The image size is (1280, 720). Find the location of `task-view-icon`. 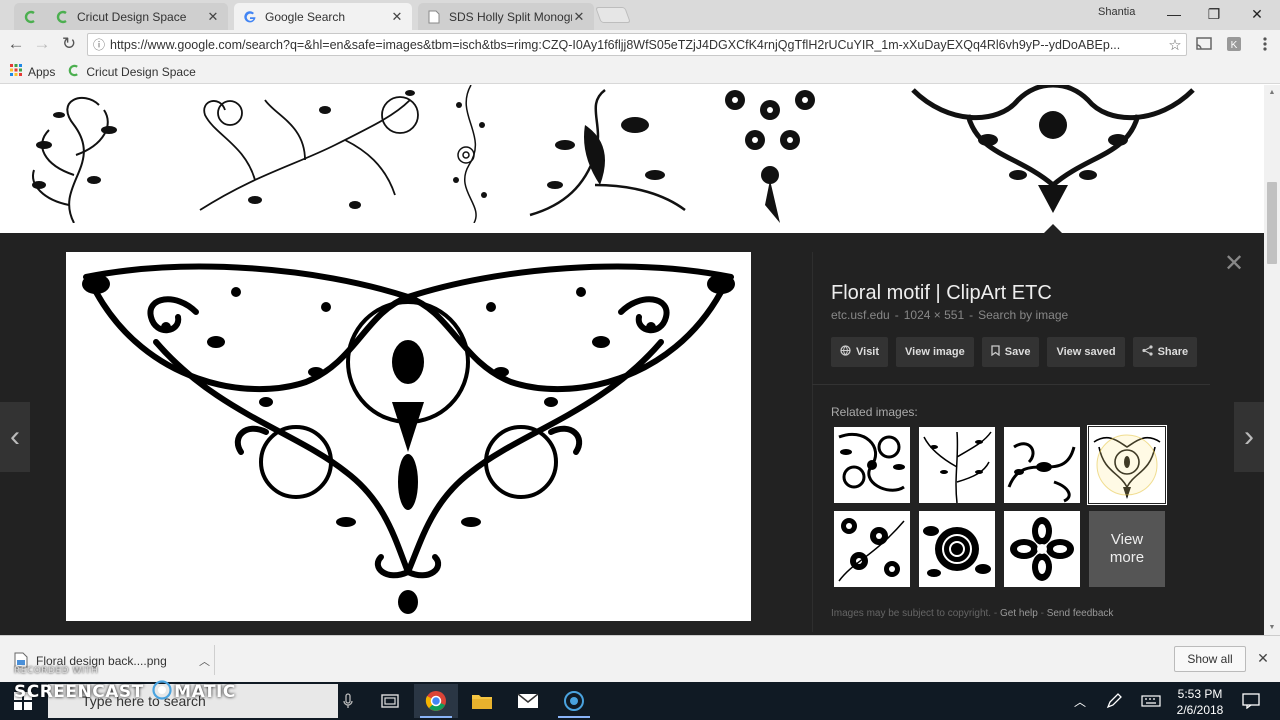

task-view-icon is located at coordinates (390, 701).